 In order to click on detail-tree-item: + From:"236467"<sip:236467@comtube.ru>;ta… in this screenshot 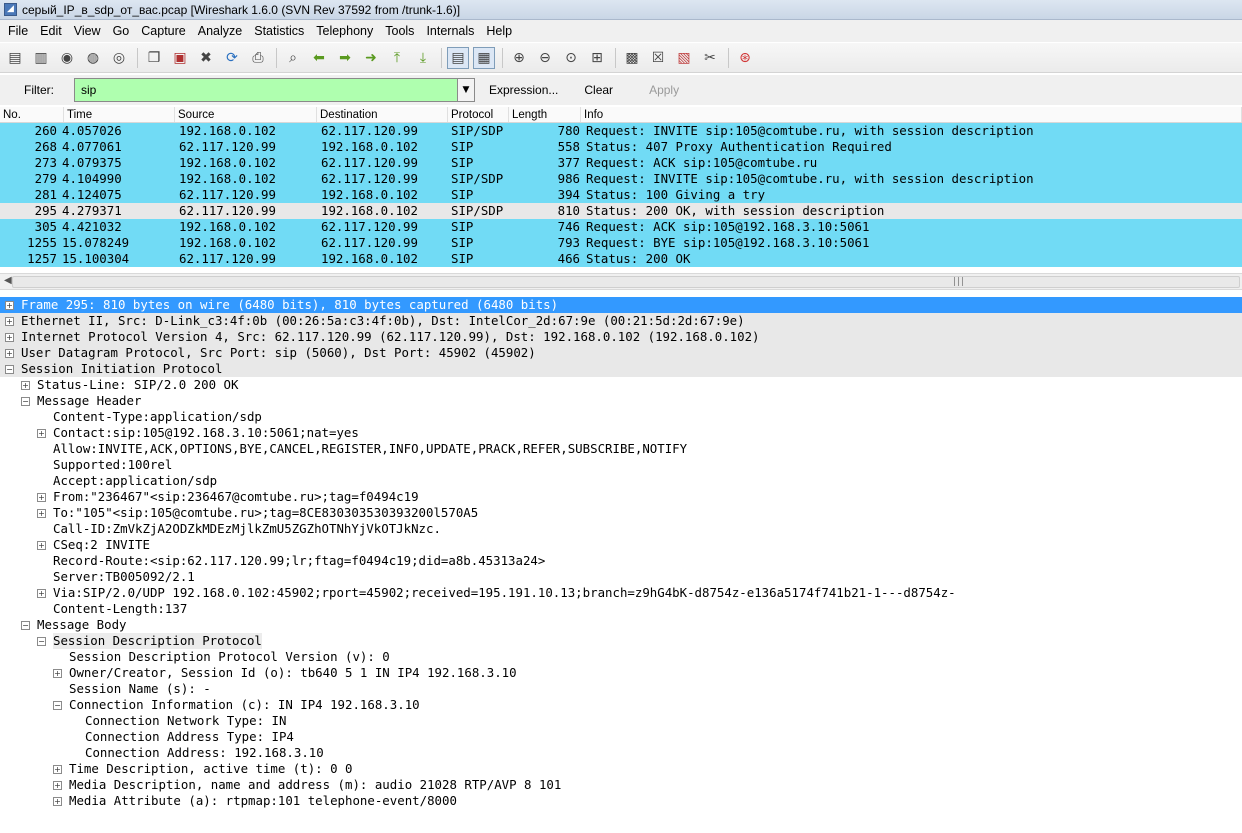, I will do `click(621, 497)`.